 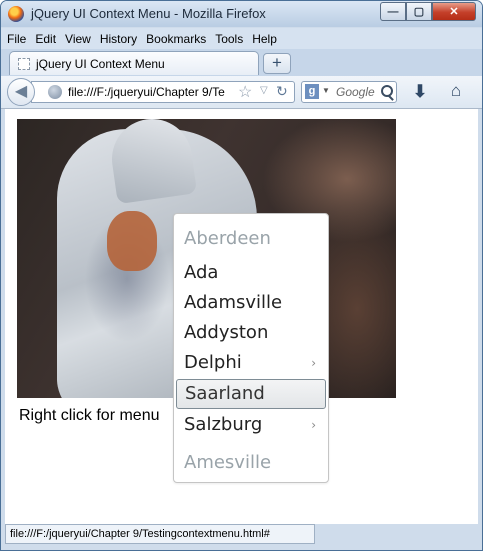 What do you see at coordinates (45, 39) in the screenshot?
I see `menu-edit: Edit` at bounding box center [45, 39].